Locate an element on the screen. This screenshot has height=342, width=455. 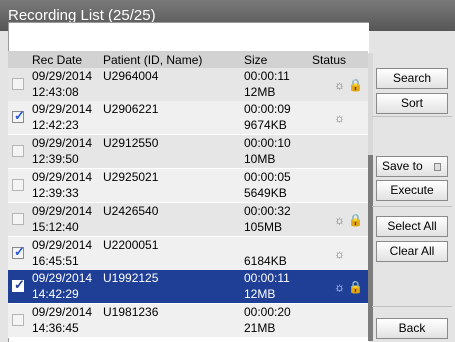
rec-time: 14:42:29 is located at coordinates (55, 294).